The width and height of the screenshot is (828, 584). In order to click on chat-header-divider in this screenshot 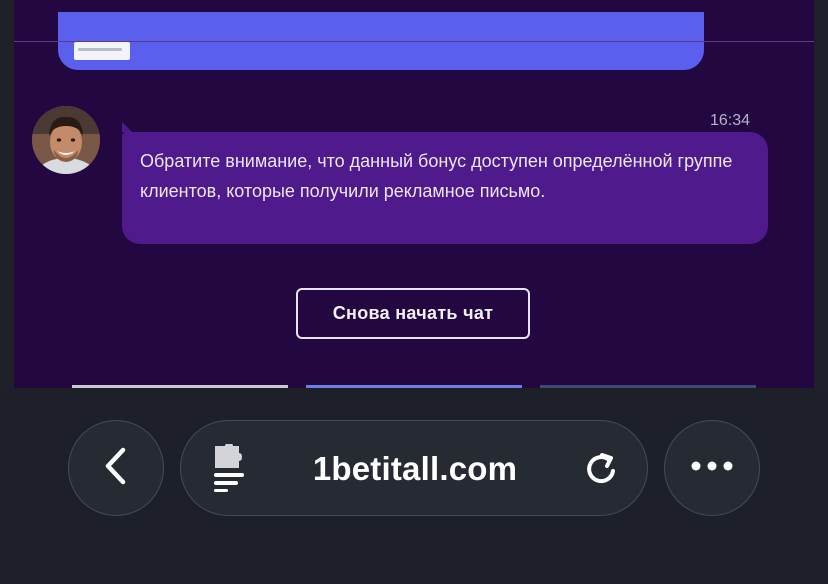, I will do `click(414, 41)`.